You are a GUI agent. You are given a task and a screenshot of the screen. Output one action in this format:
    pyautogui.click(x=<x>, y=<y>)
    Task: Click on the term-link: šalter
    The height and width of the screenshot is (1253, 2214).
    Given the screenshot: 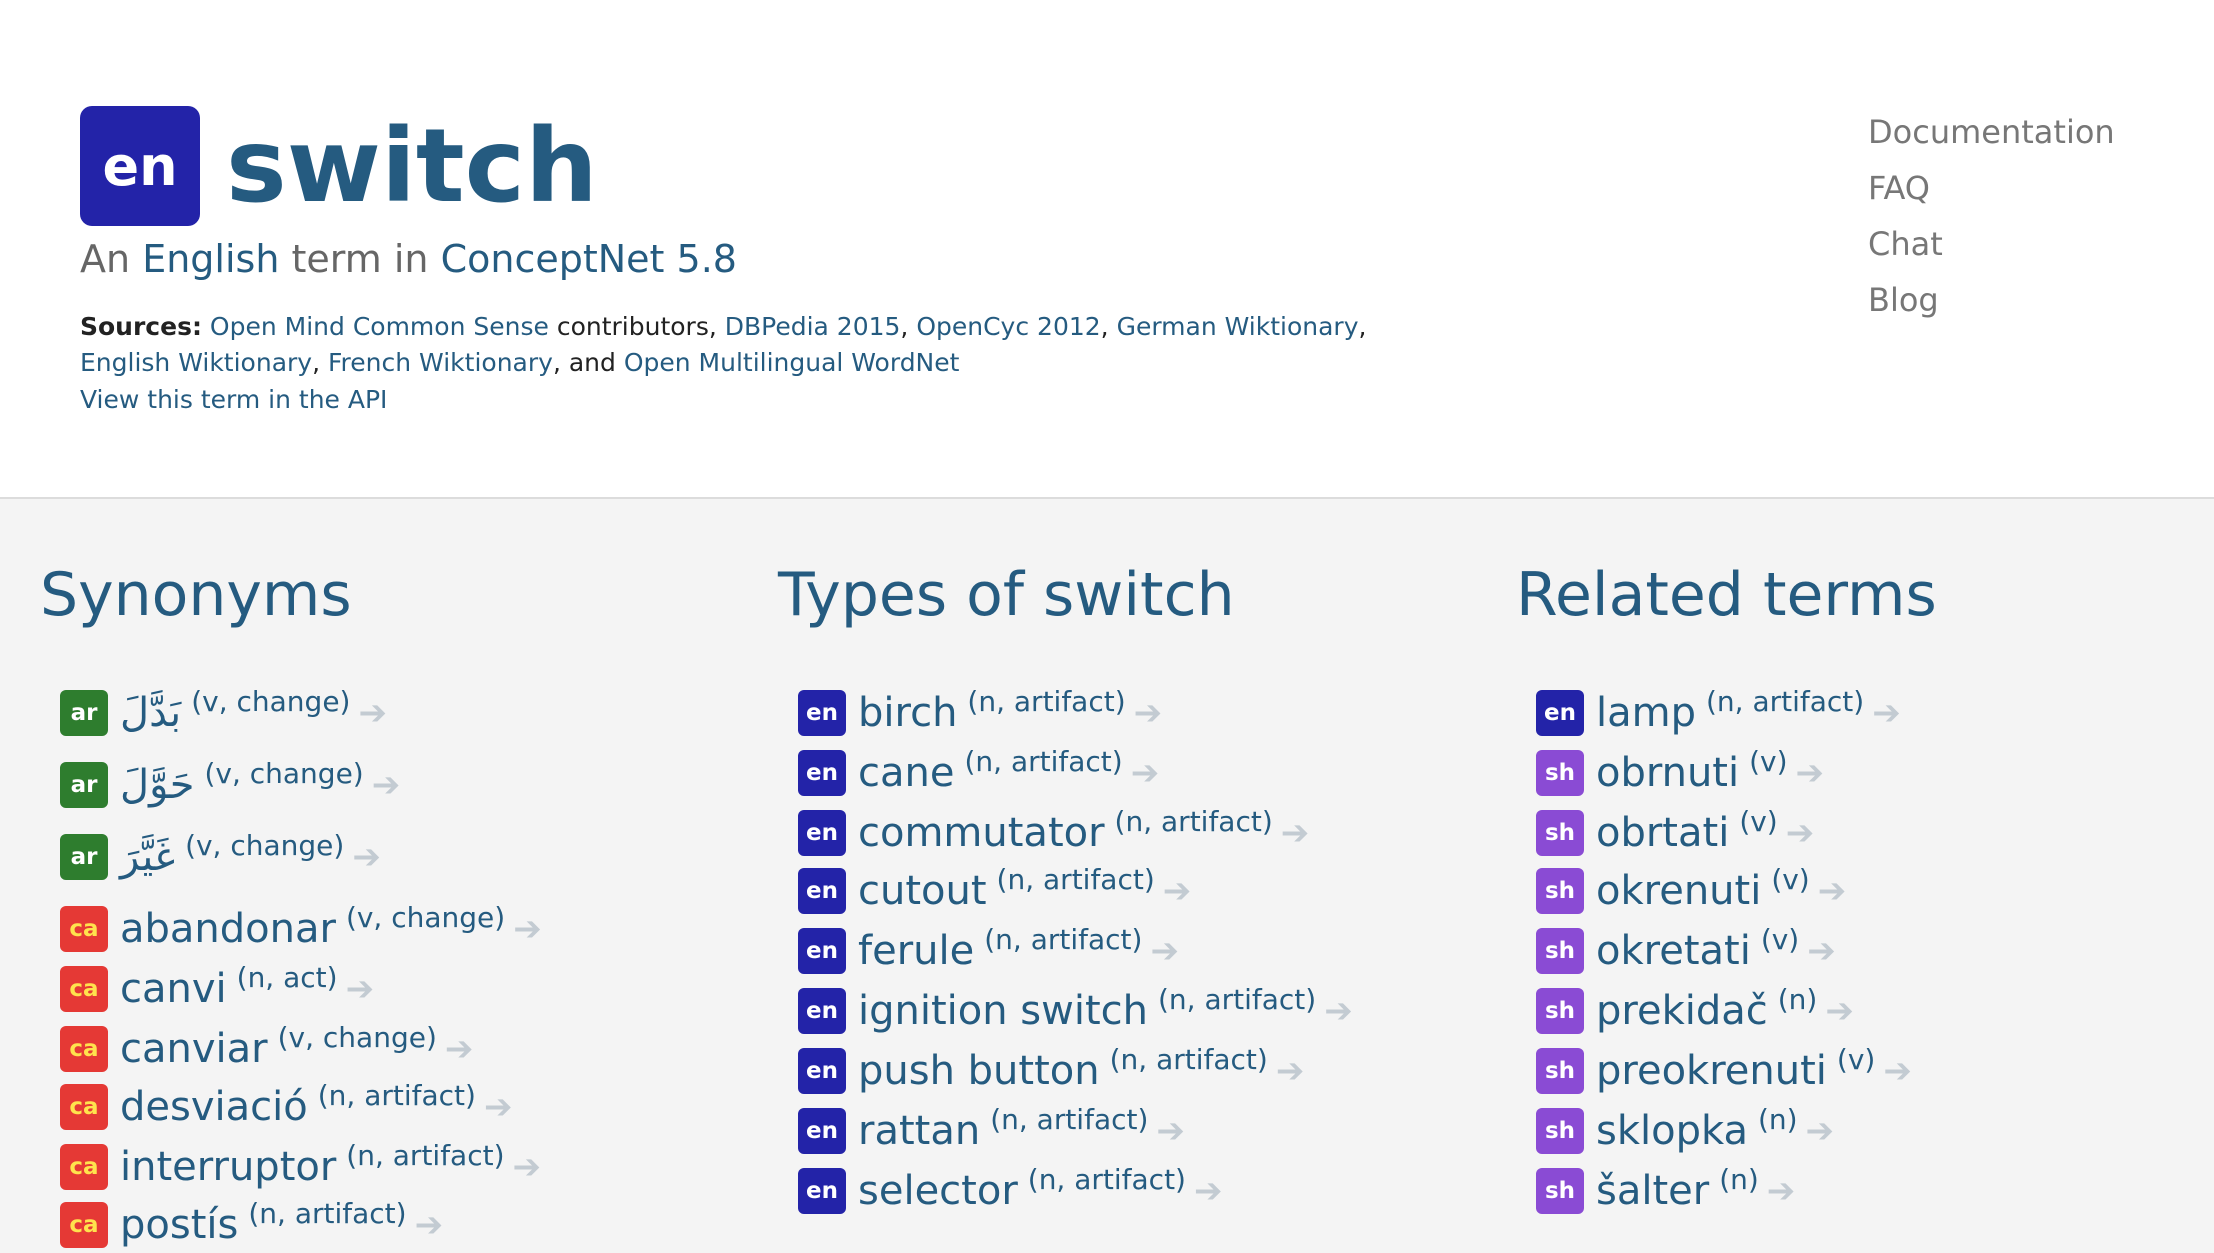 What is the action you would take?
    pyautogui.click(x=1652, y=1191)
    